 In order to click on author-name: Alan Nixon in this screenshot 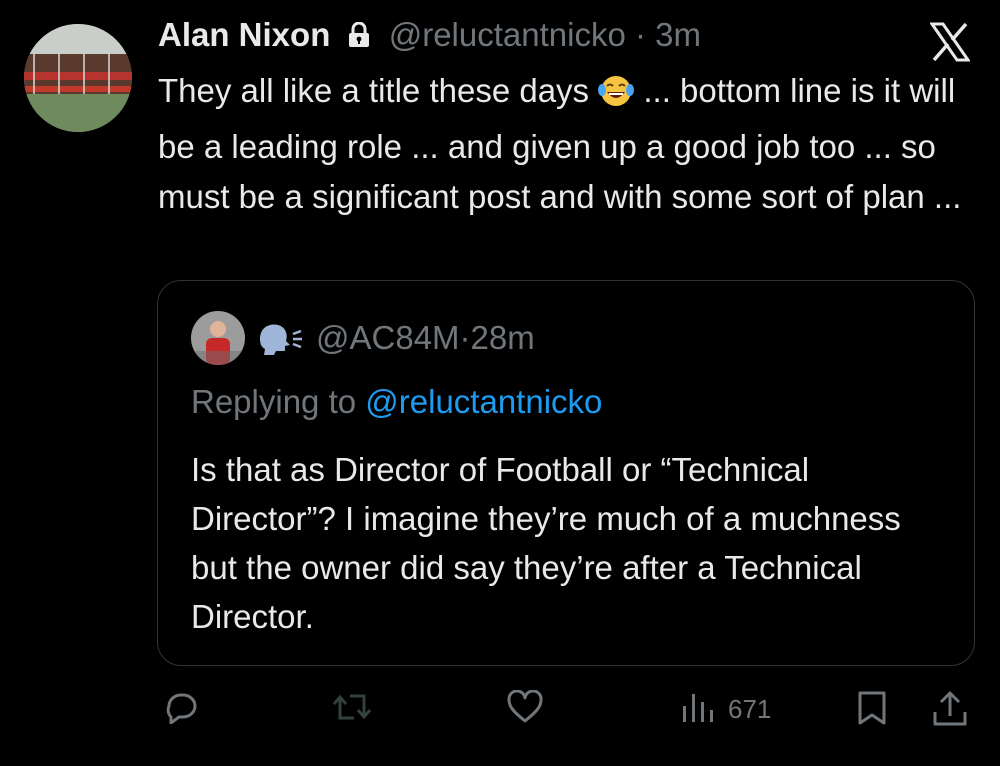, I will do `click(244, 34)`.